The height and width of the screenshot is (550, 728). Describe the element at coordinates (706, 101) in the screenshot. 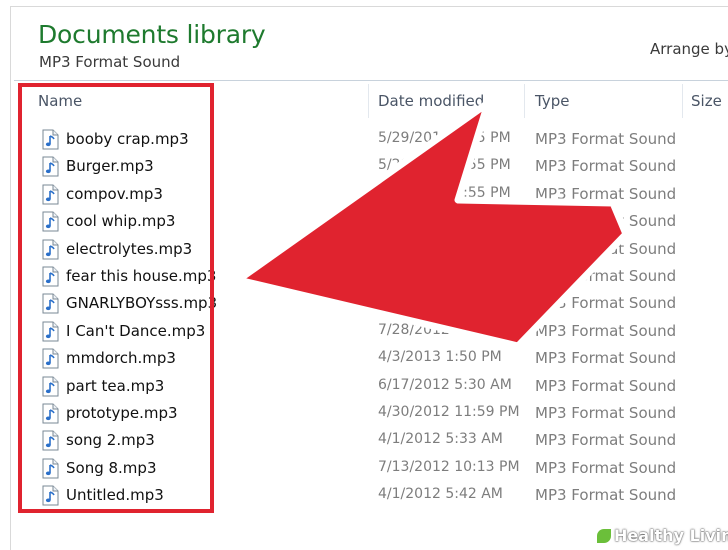

I see `column-header-size: Size` at that location.